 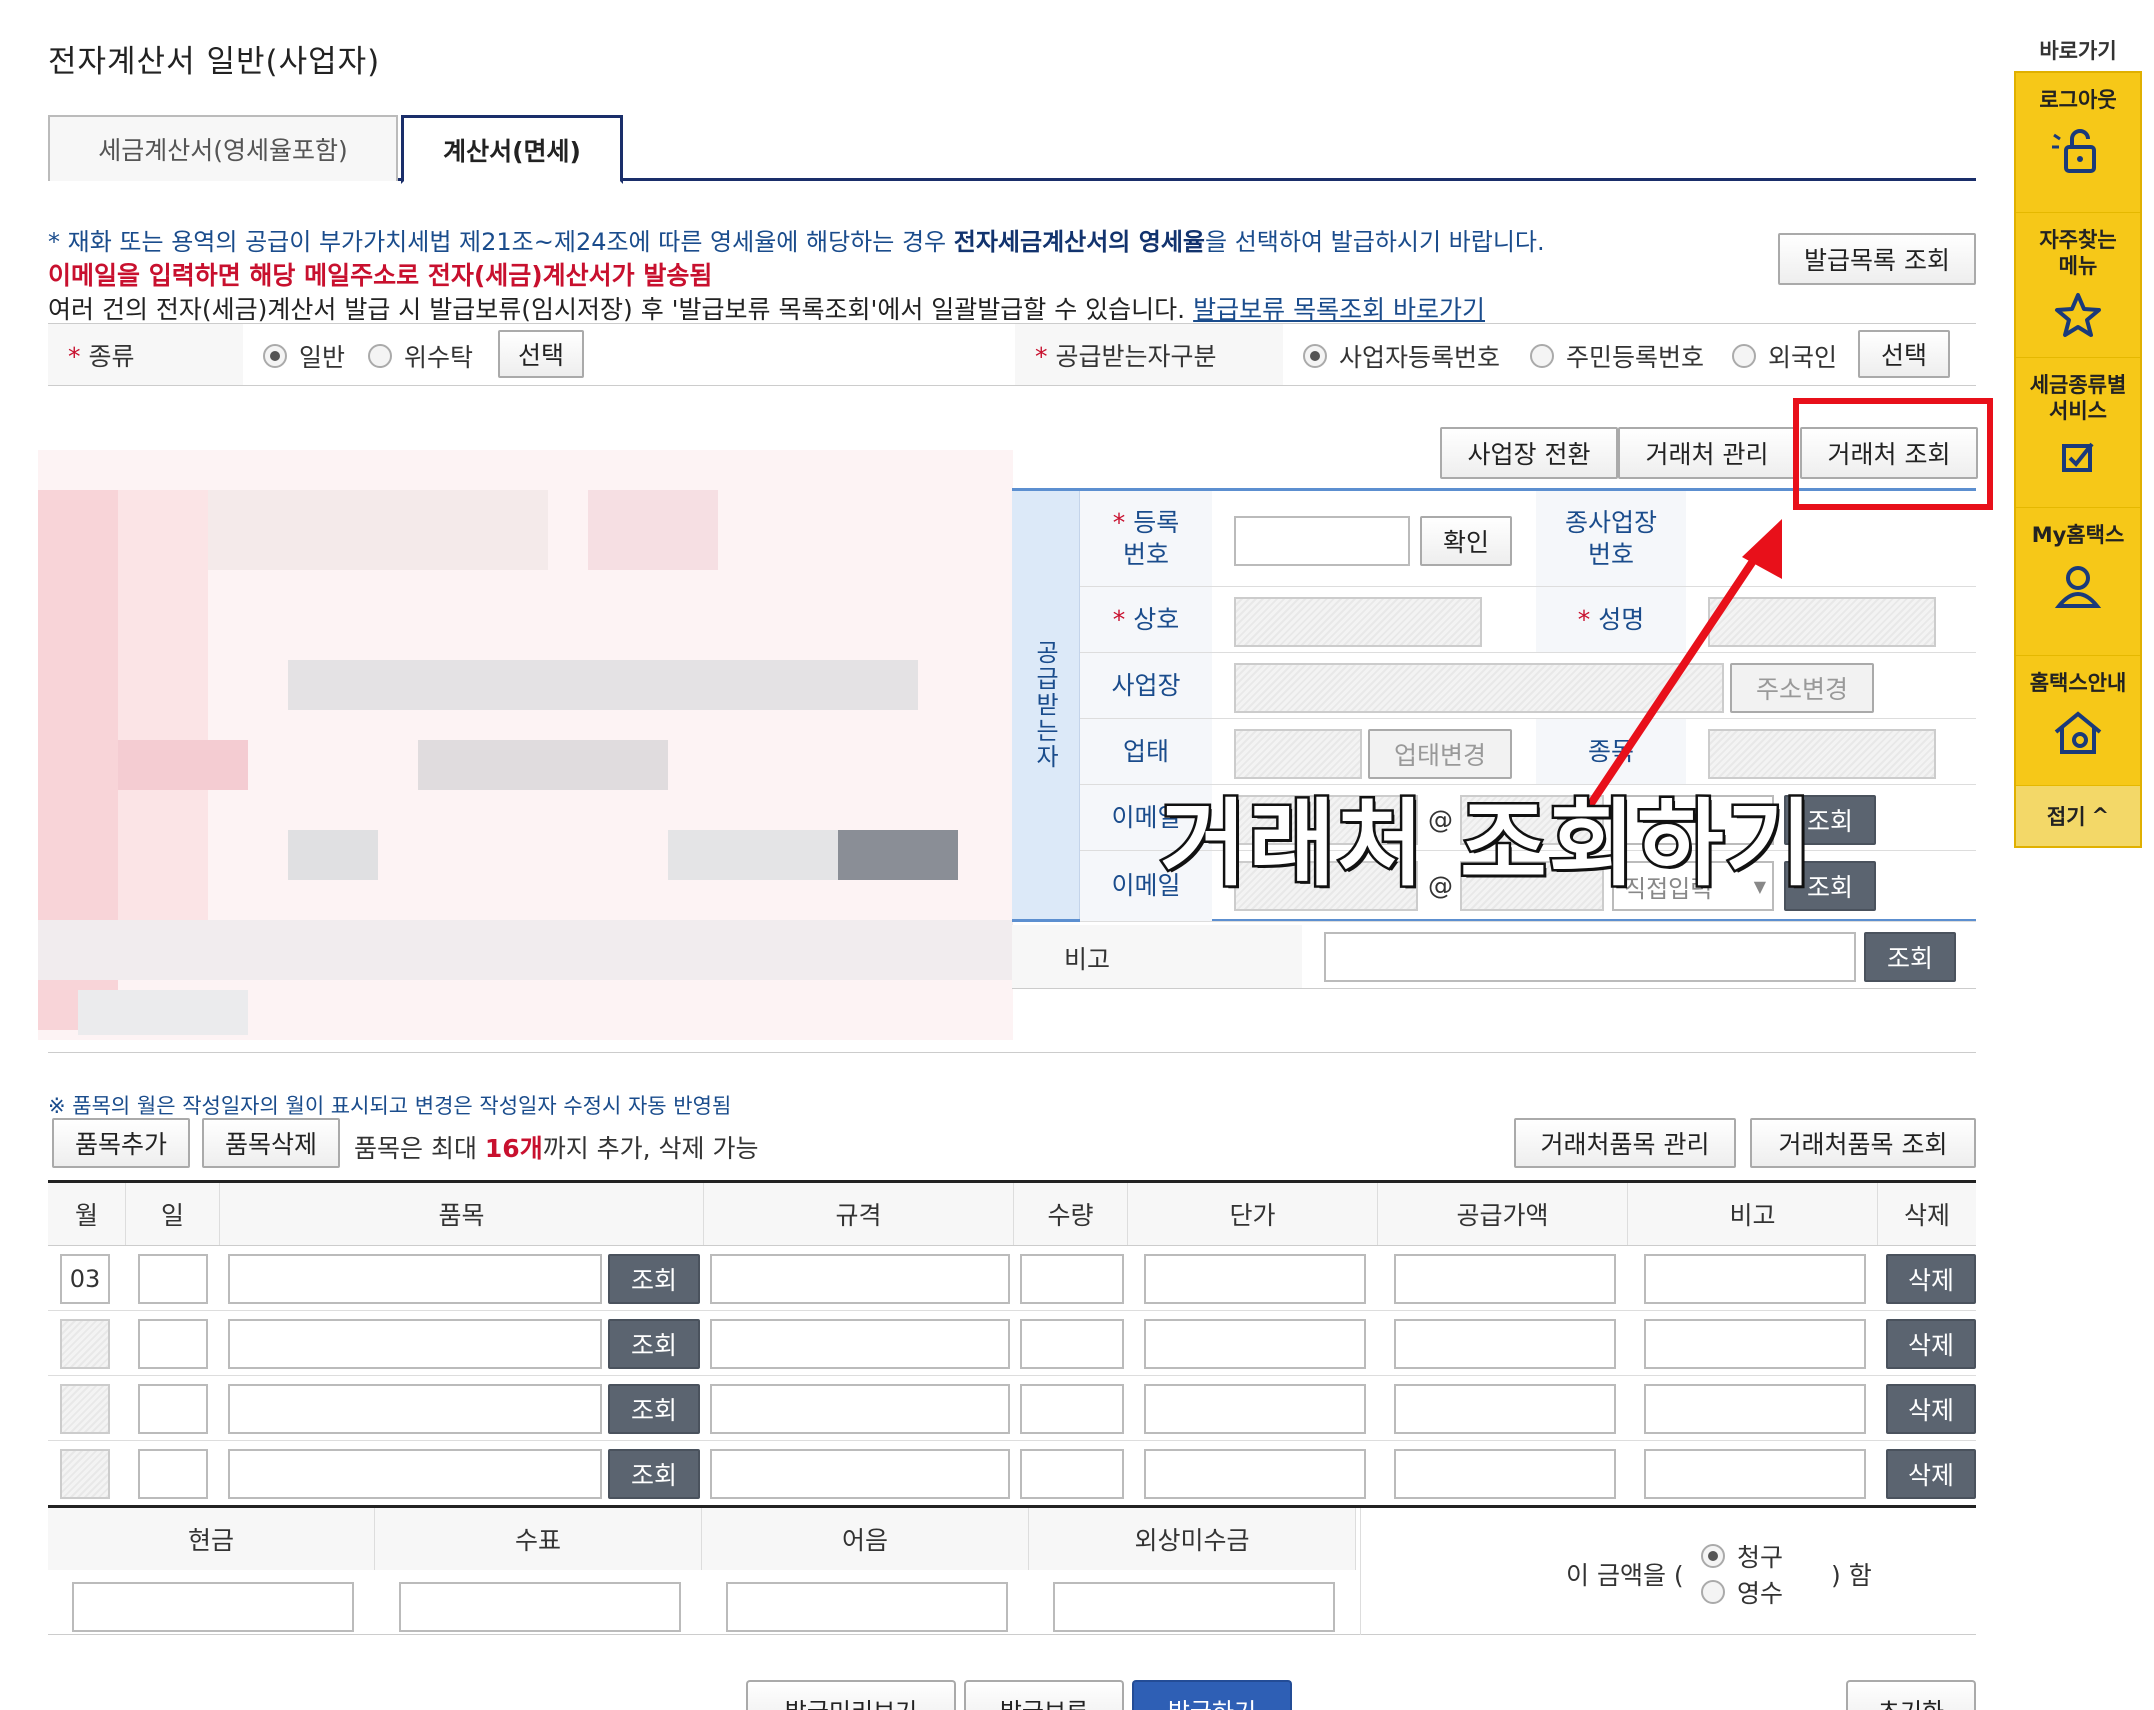 I want to click on switch-business-button: 사업장 전환, so click(x=1529, y=453).